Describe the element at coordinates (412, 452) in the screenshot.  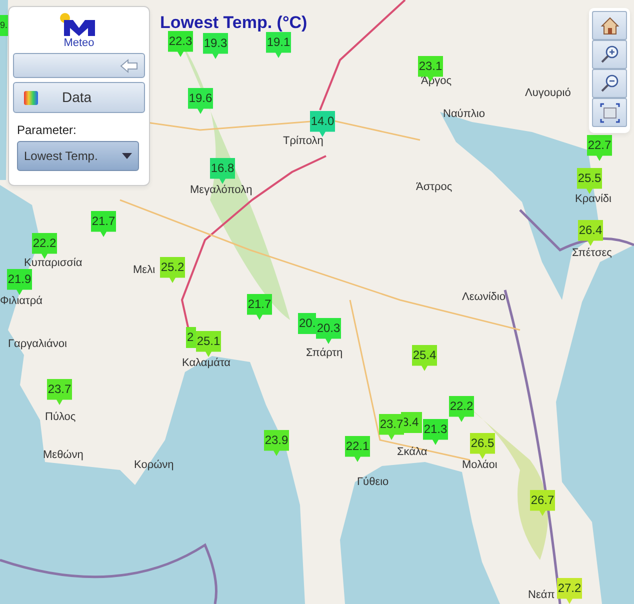
I see `place-label: Σκάλα` at that location.